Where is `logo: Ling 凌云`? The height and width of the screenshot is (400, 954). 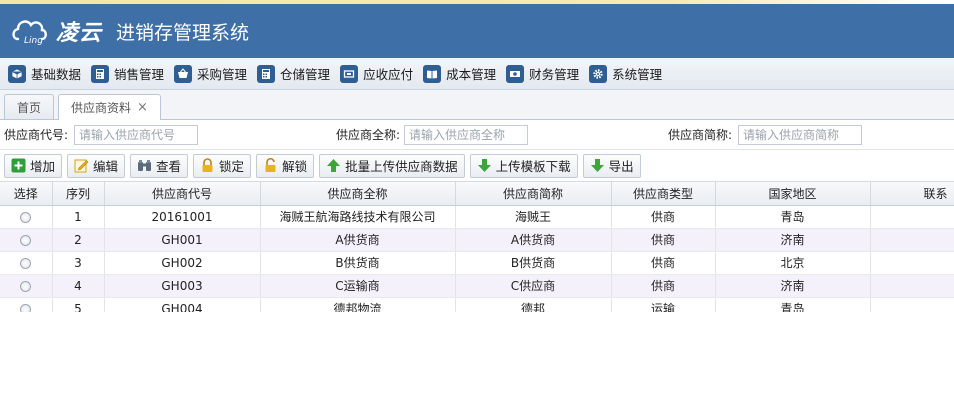
logo: Ling 凌云 is located at coordinates (56, 31).